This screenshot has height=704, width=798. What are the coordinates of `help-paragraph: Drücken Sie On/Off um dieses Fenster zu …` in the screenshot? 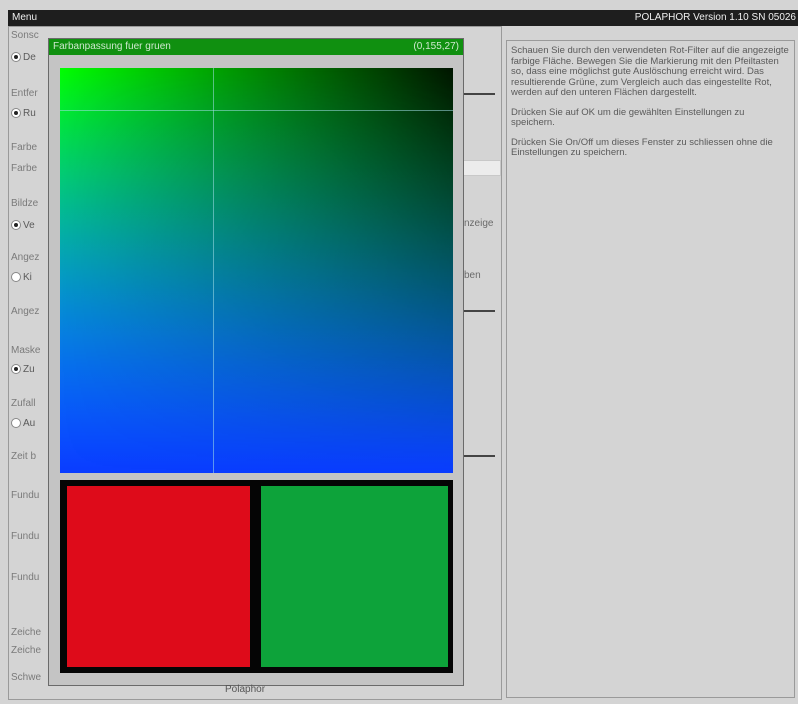 It's located at (642, 147).